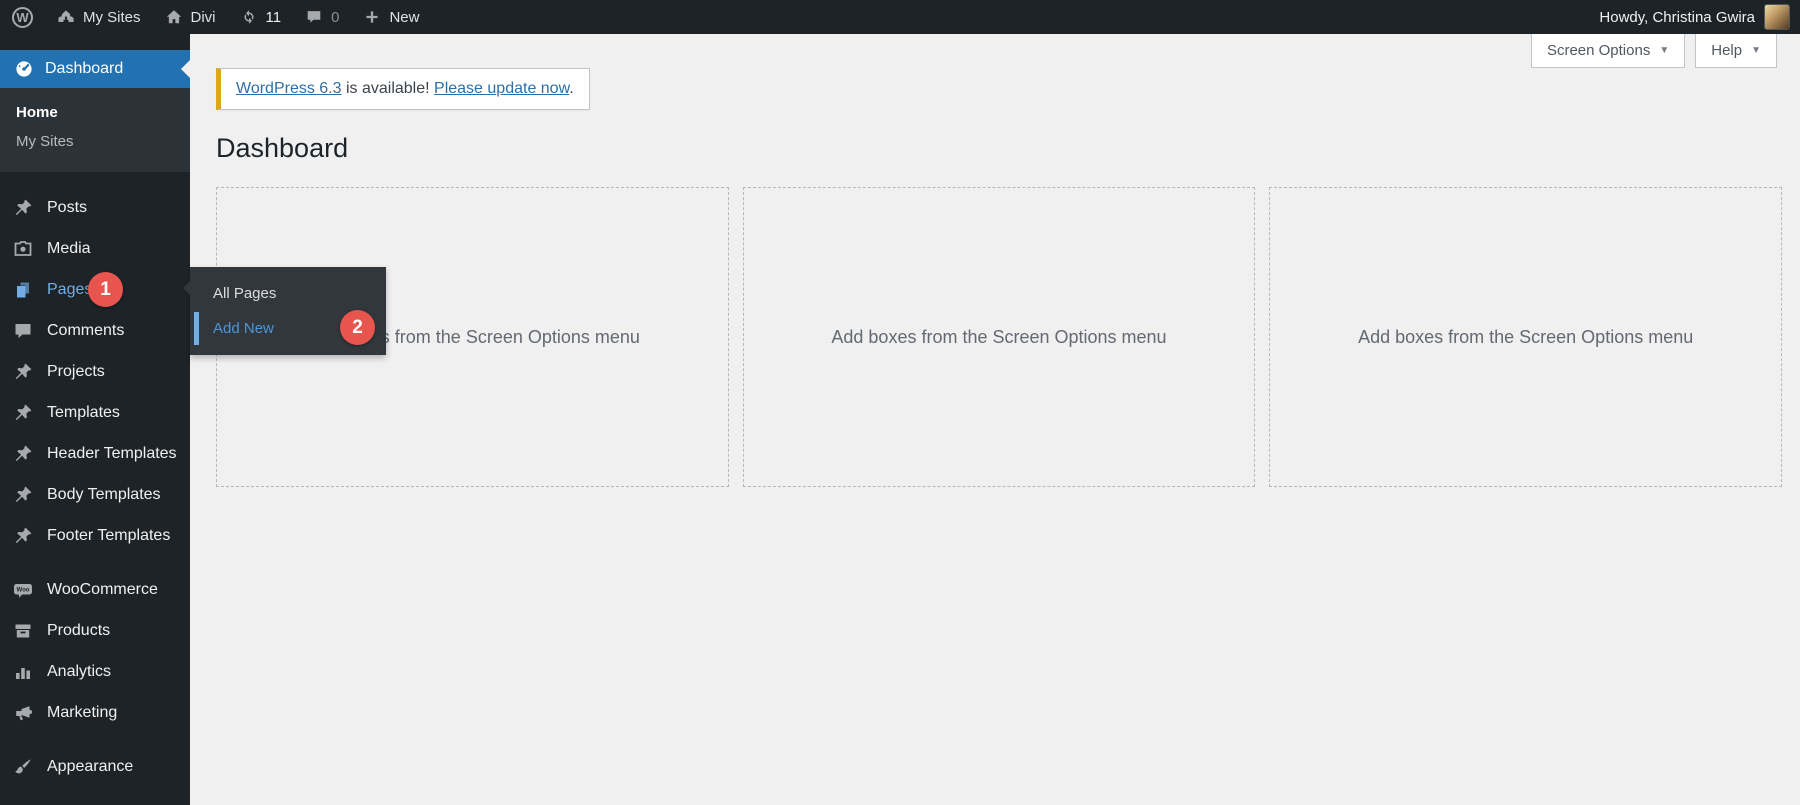 The width and height of the screenshot is (1800, 805). I want to click on updates-menu: 11, so click(261, 17).